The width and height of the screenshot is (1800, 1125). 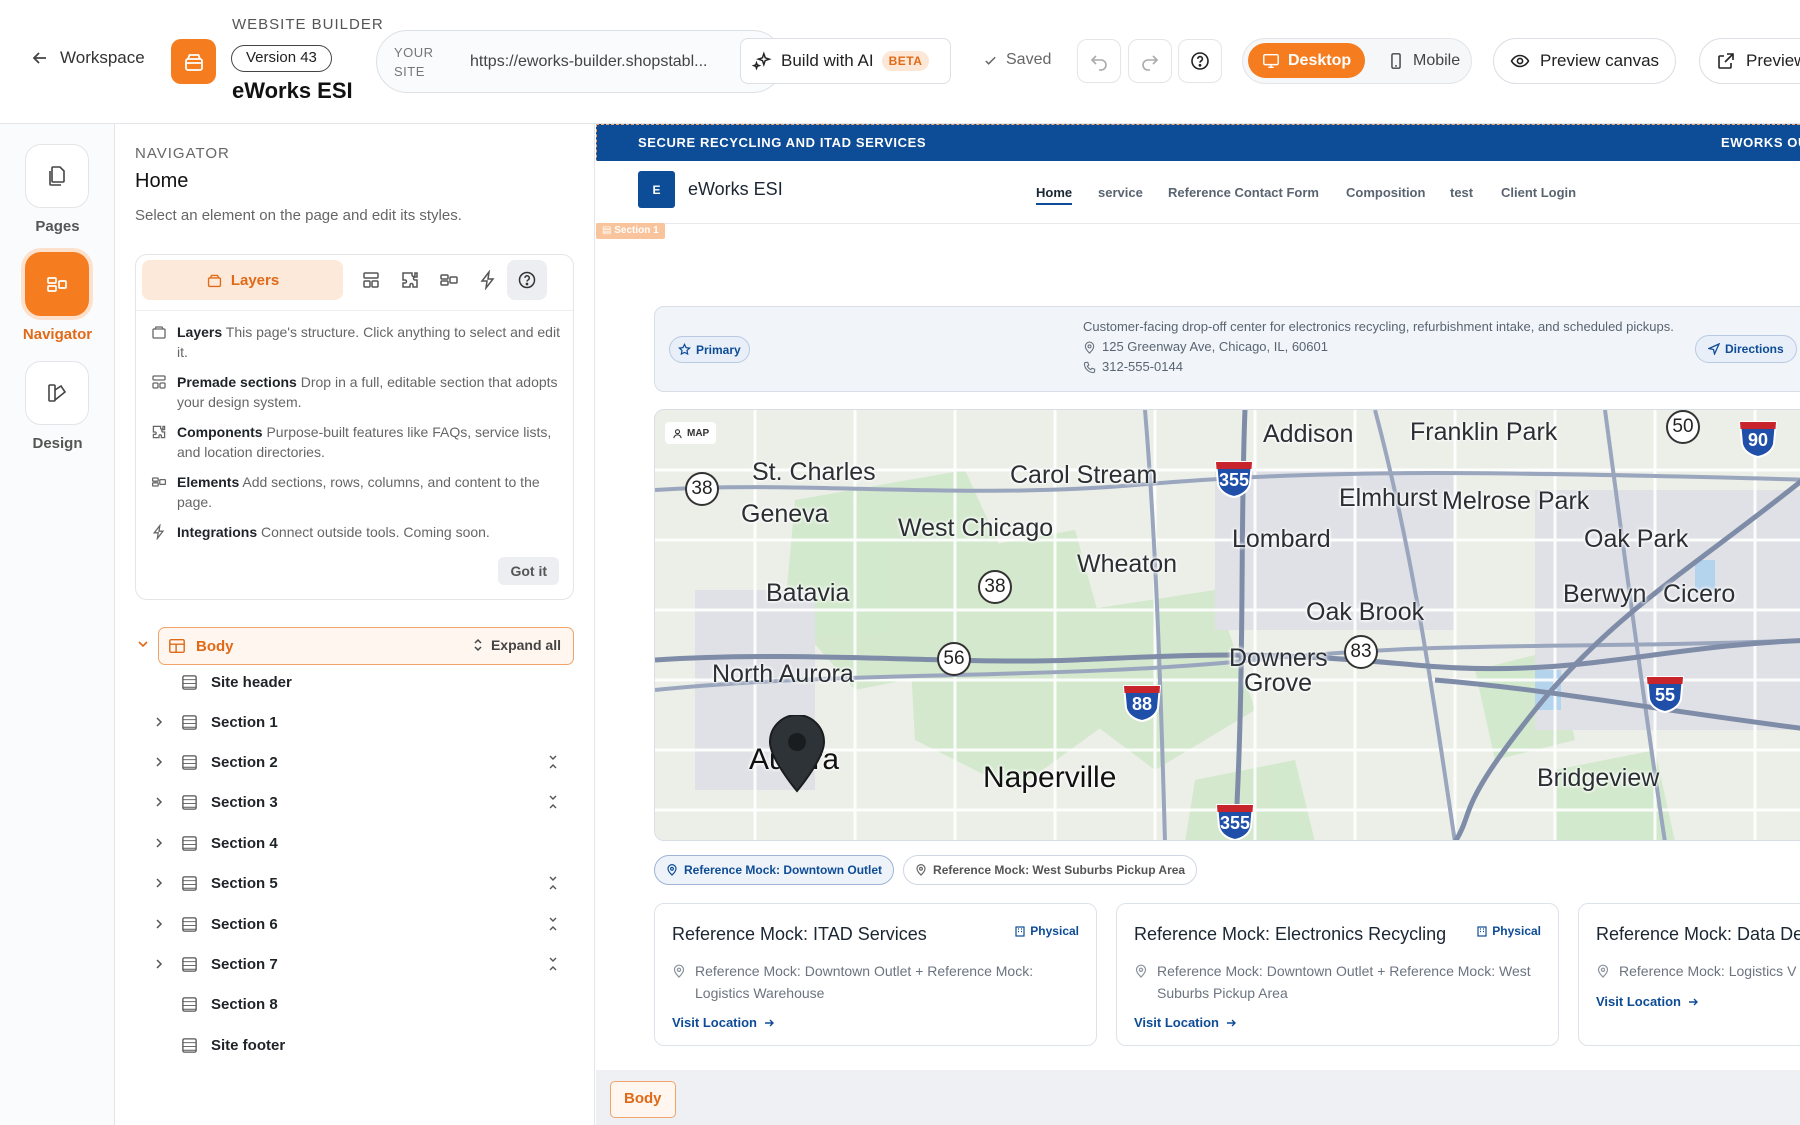 What do you see at coordinates (366, 646) in the screenshot?
I see `layer-body: Body Expand all` at bounding box center [366, 646].